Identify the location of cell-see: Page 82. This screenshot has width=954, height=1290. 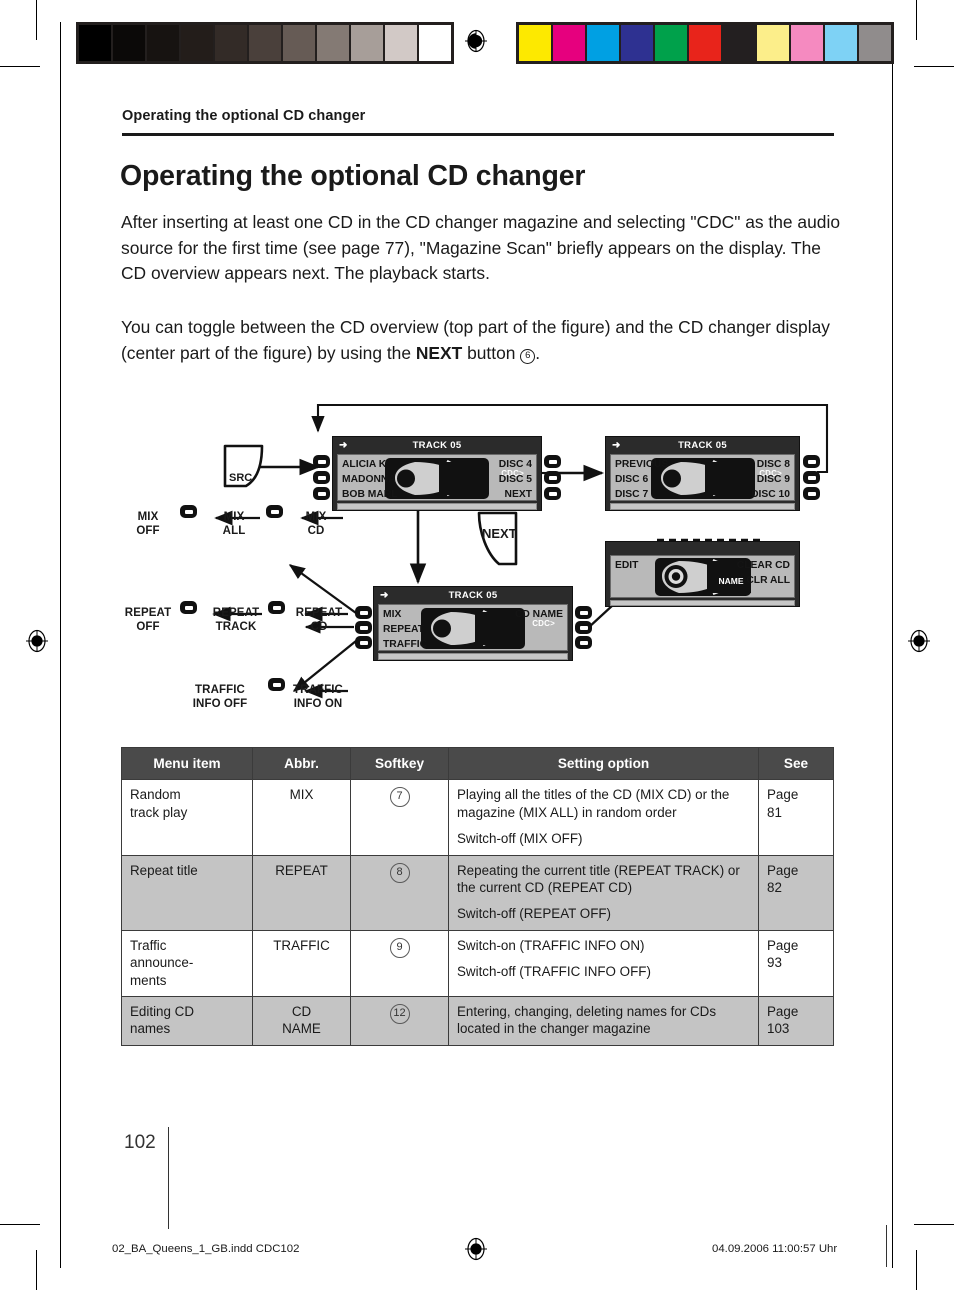
(796, 892).